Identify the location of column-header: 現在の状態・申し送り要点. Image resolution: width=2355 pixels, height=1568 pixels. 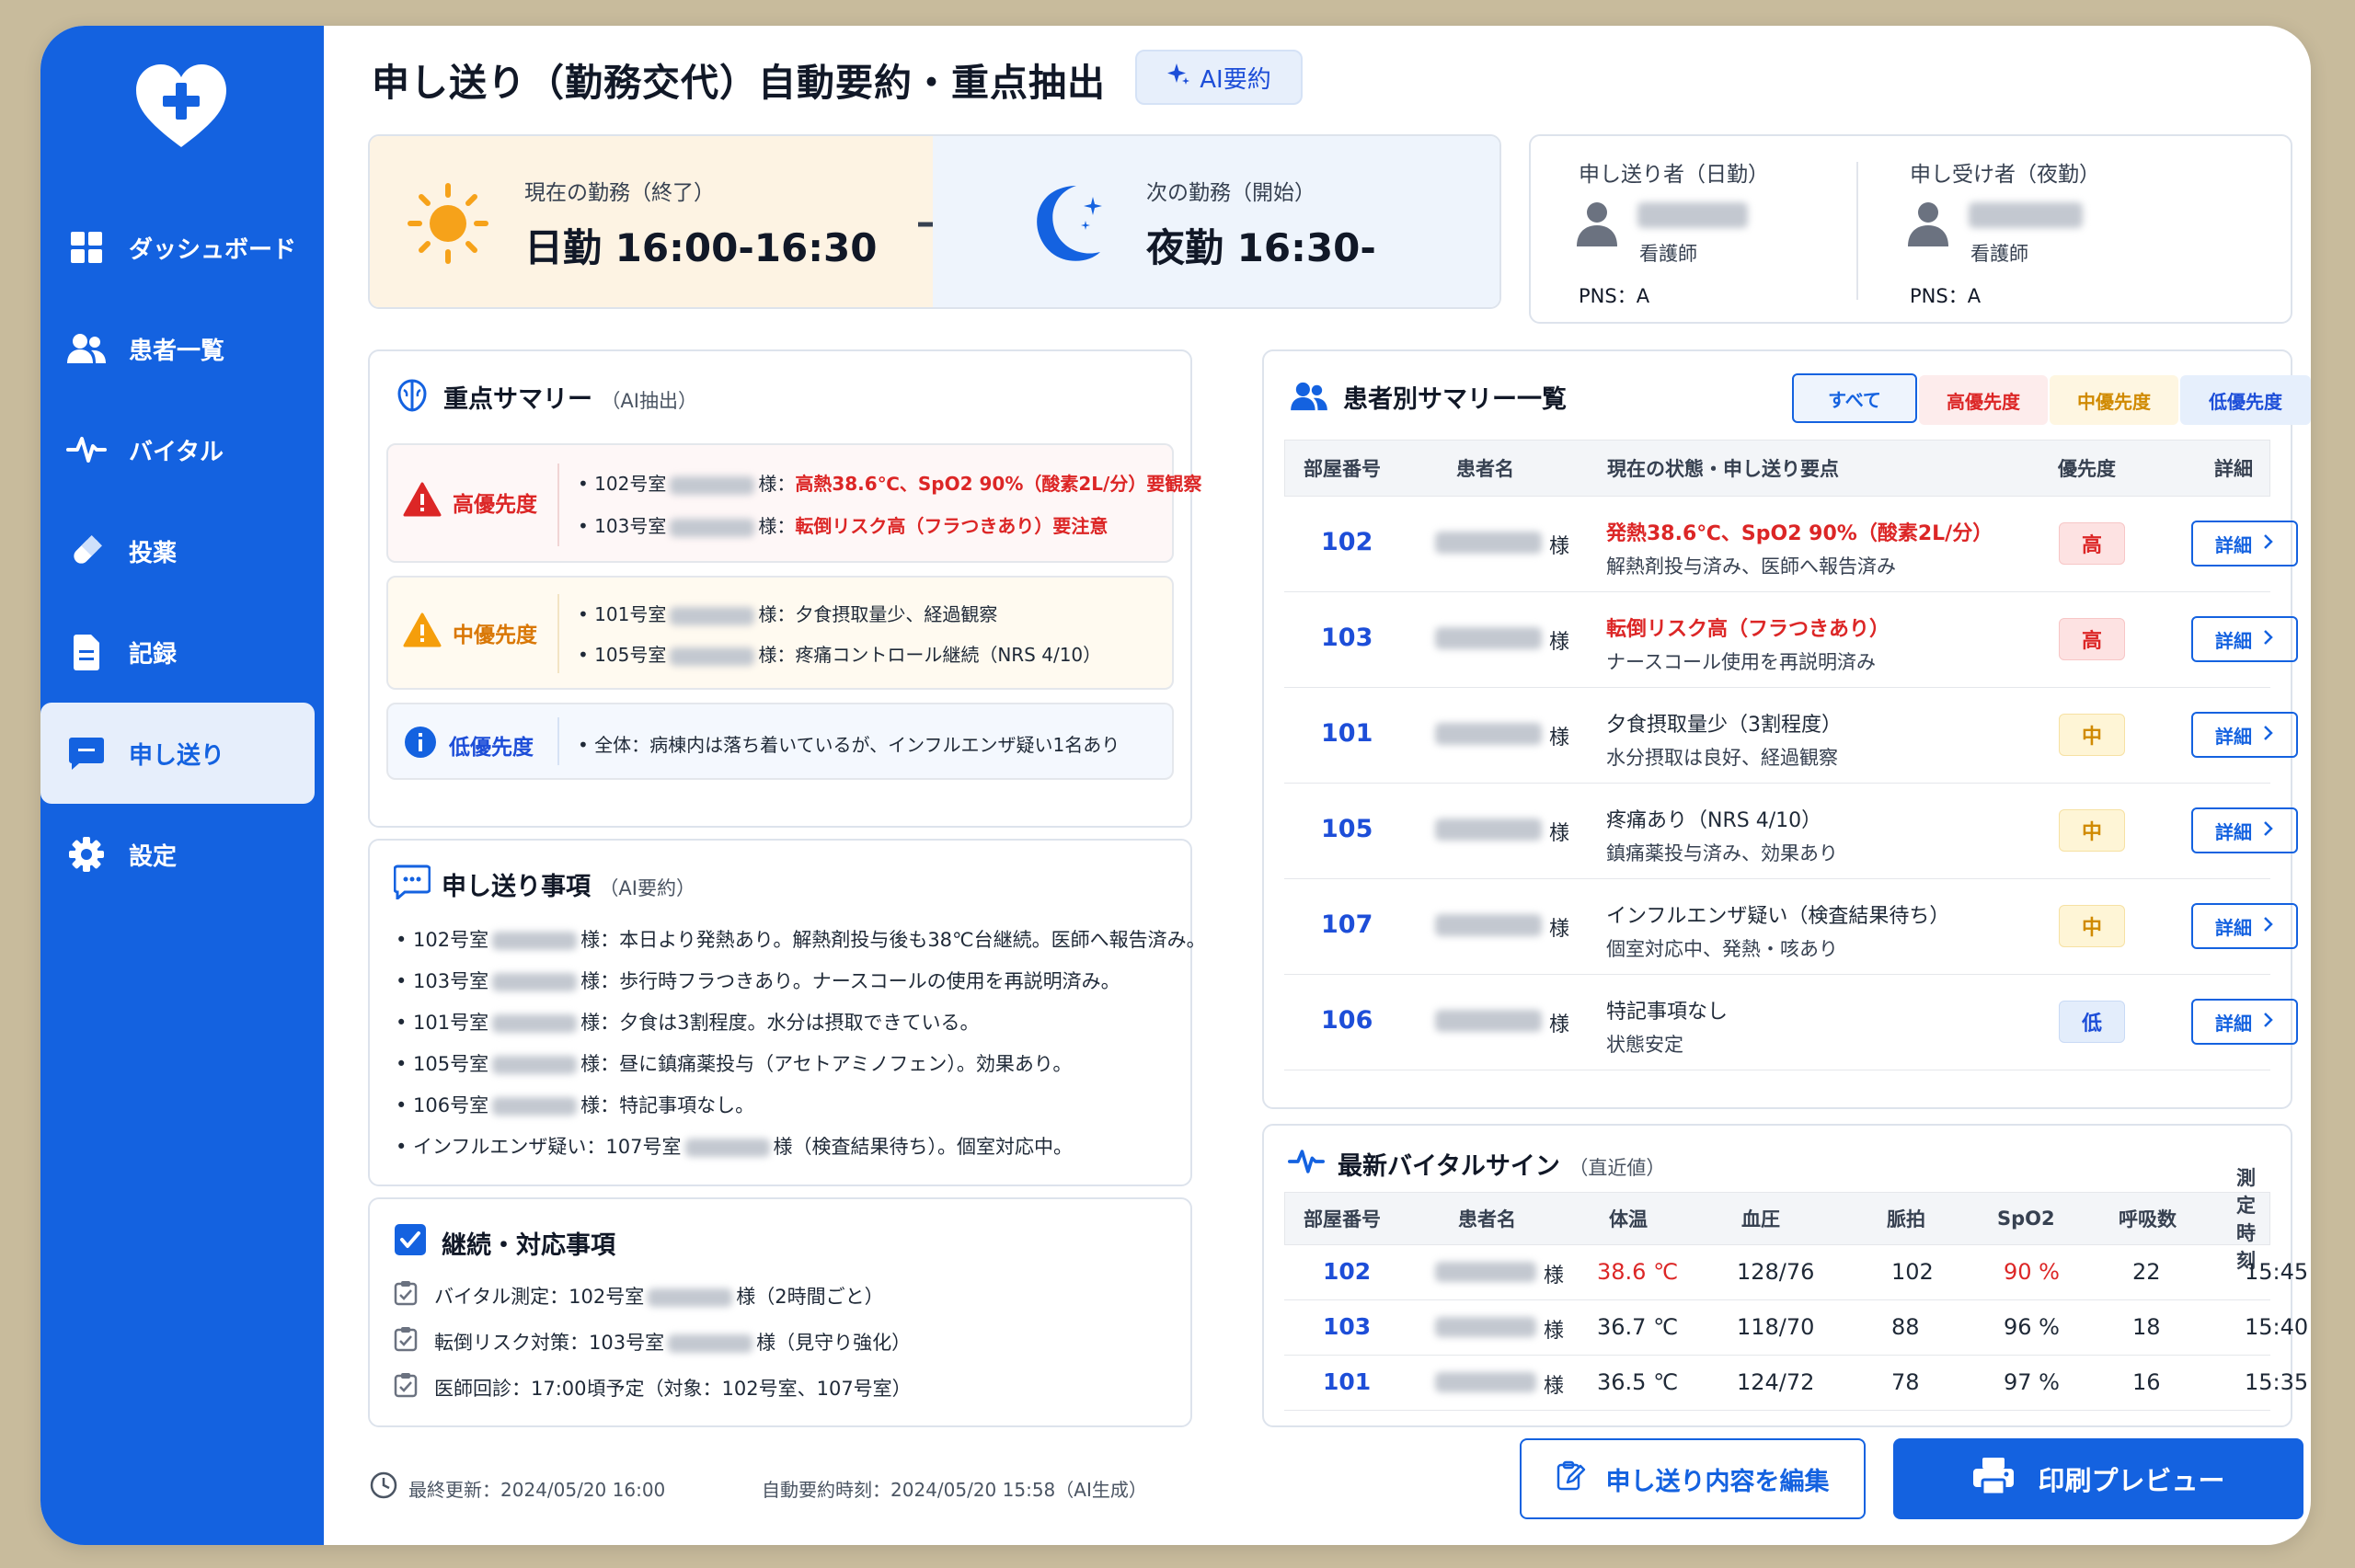
(1723, 469).